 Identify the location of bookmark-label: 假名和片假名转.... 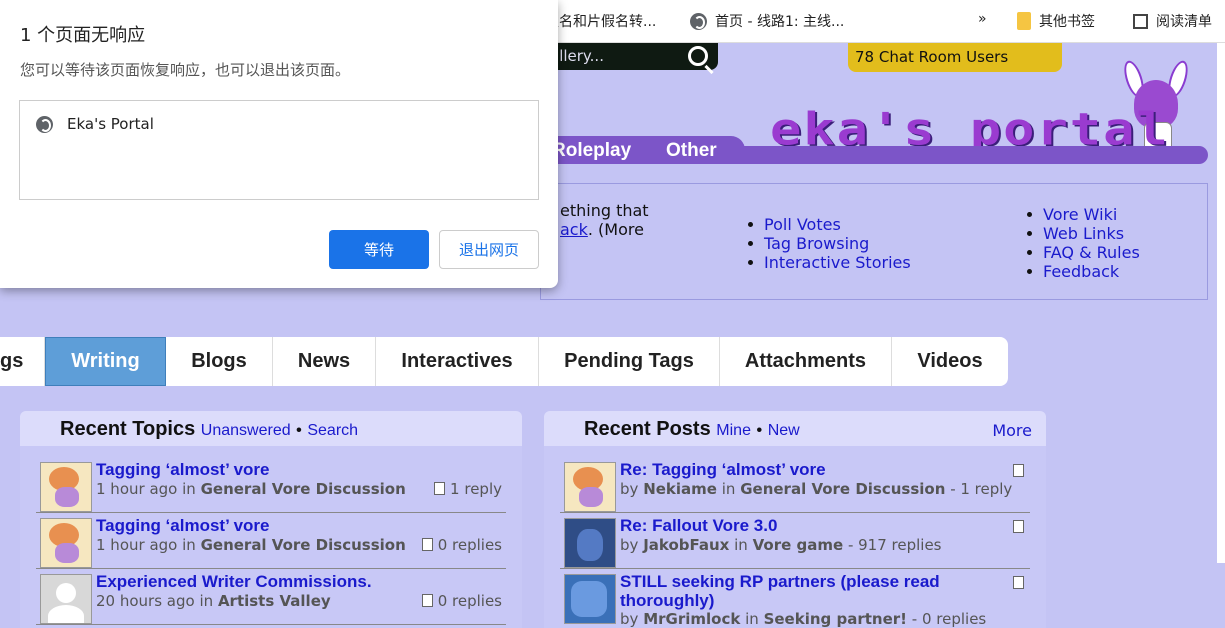
(601, 22).